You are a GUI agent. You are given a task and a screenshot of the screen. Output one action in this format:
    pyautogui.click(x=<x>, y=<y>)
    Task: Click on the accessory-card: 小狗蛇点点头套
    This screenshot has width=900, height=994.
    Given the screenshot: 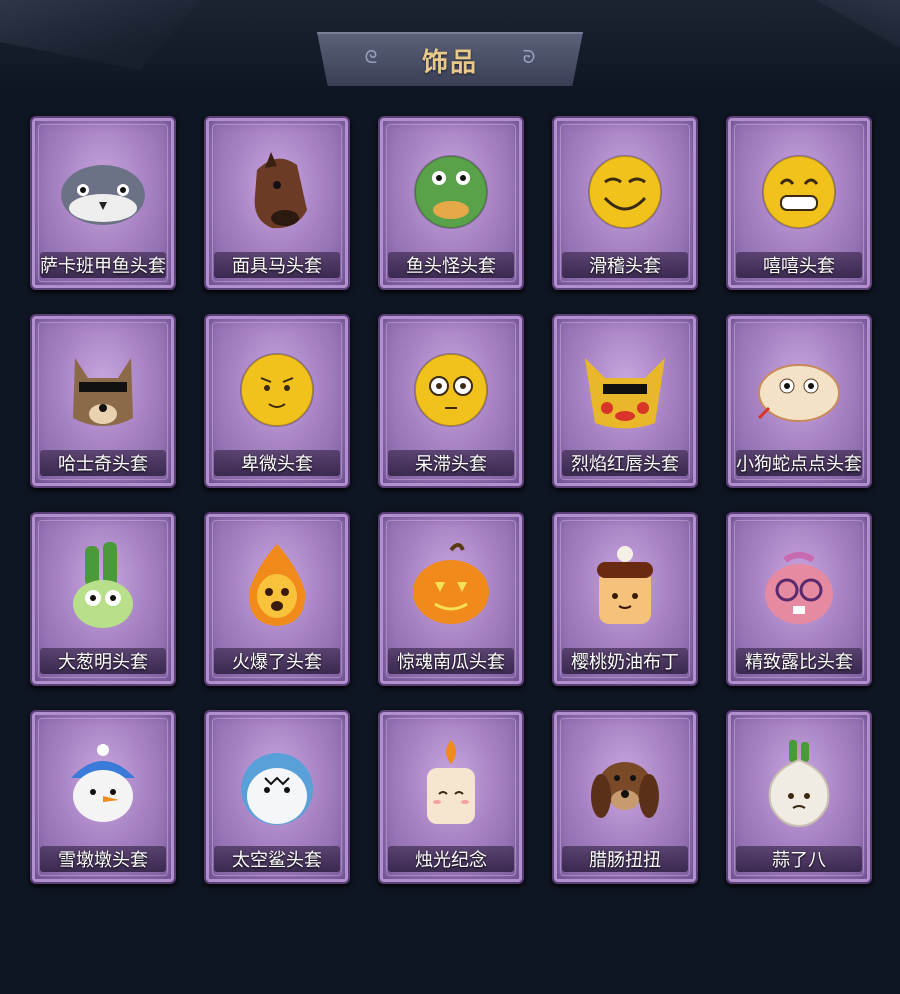 What is the action you would take?
    pyautogui.click(x=799, y=401)
    